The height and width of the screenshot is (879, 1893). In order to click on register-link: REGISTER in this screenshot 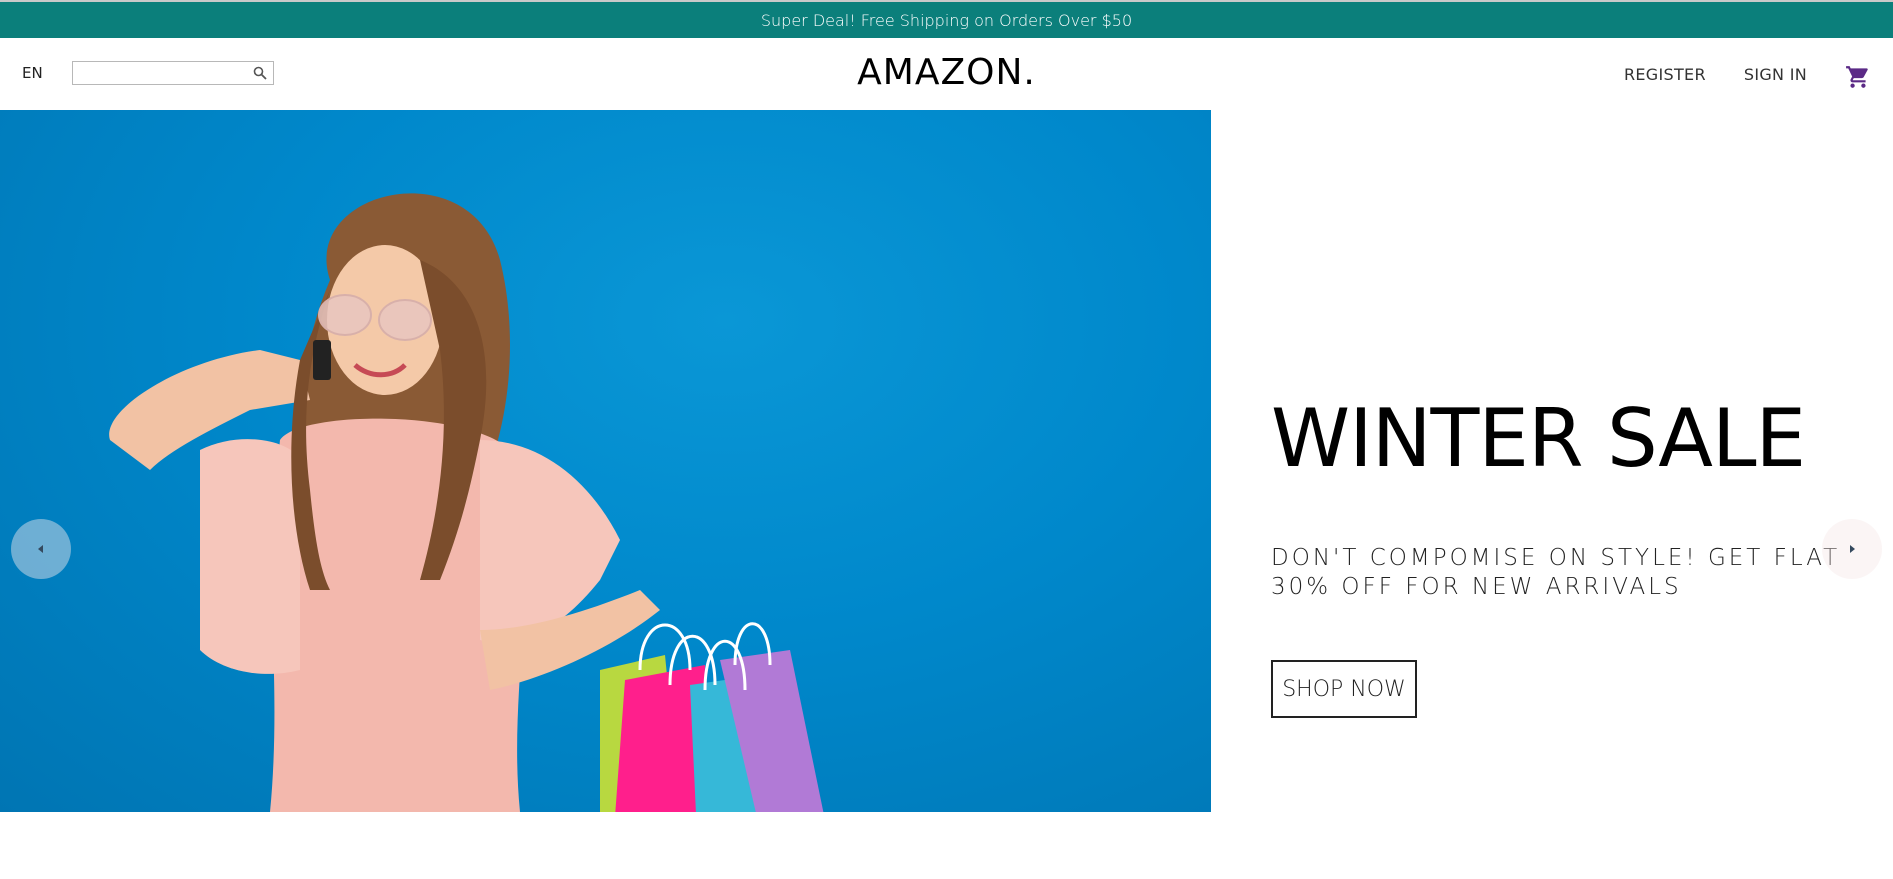, I will do `click(1665, 74)`.